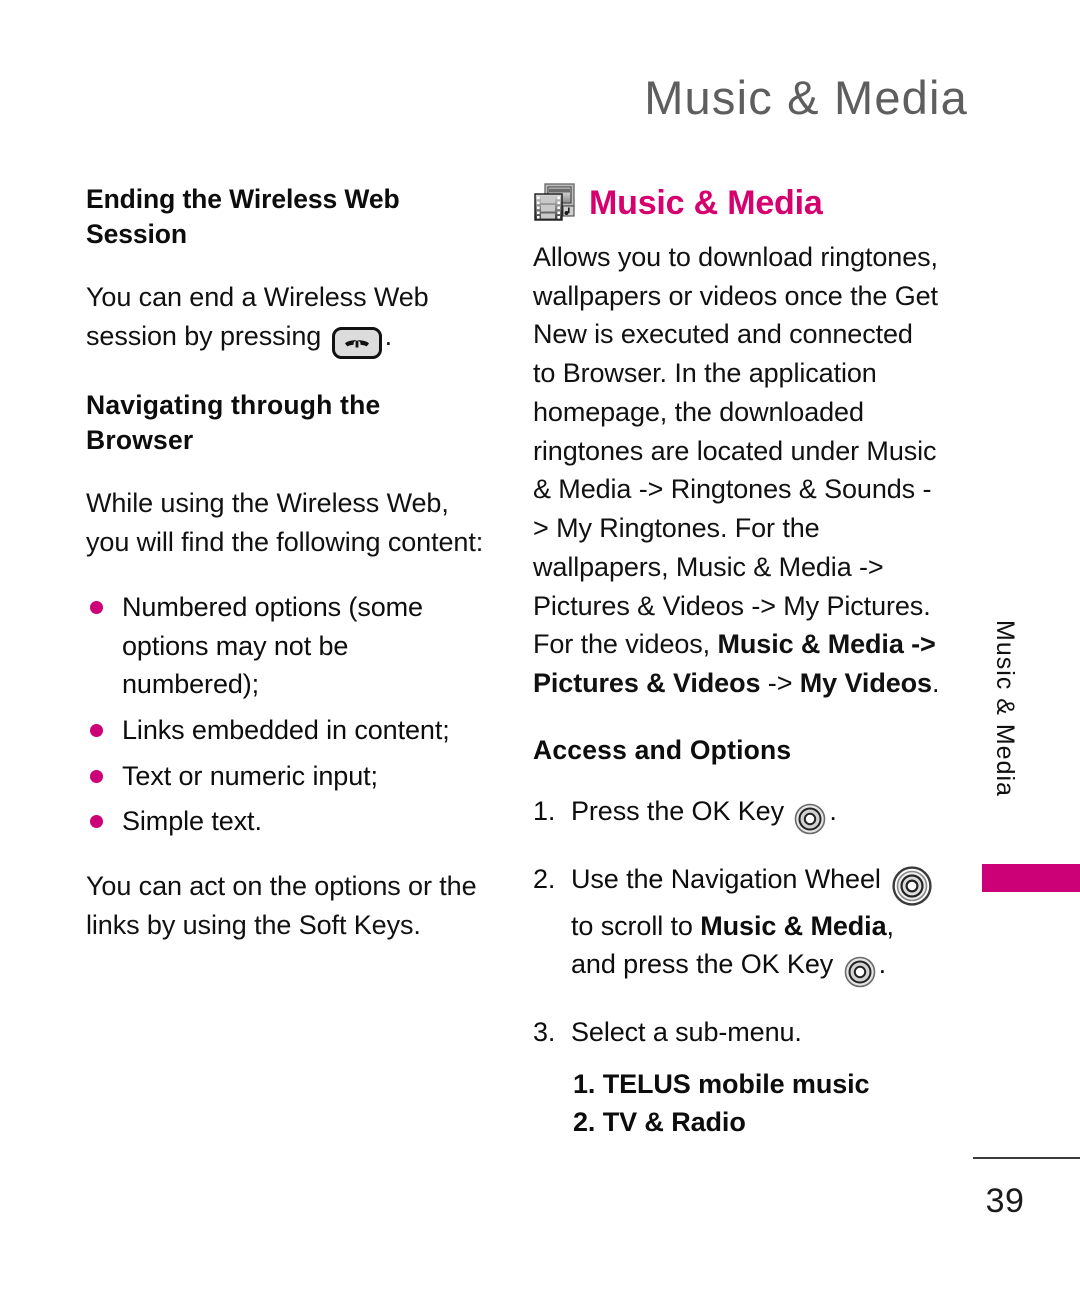 The height and width of the screenshot is (1295, 1080). Describe the element at coordinates (882, 964) in the screenshot. I see `step-2-period: .` at that location.